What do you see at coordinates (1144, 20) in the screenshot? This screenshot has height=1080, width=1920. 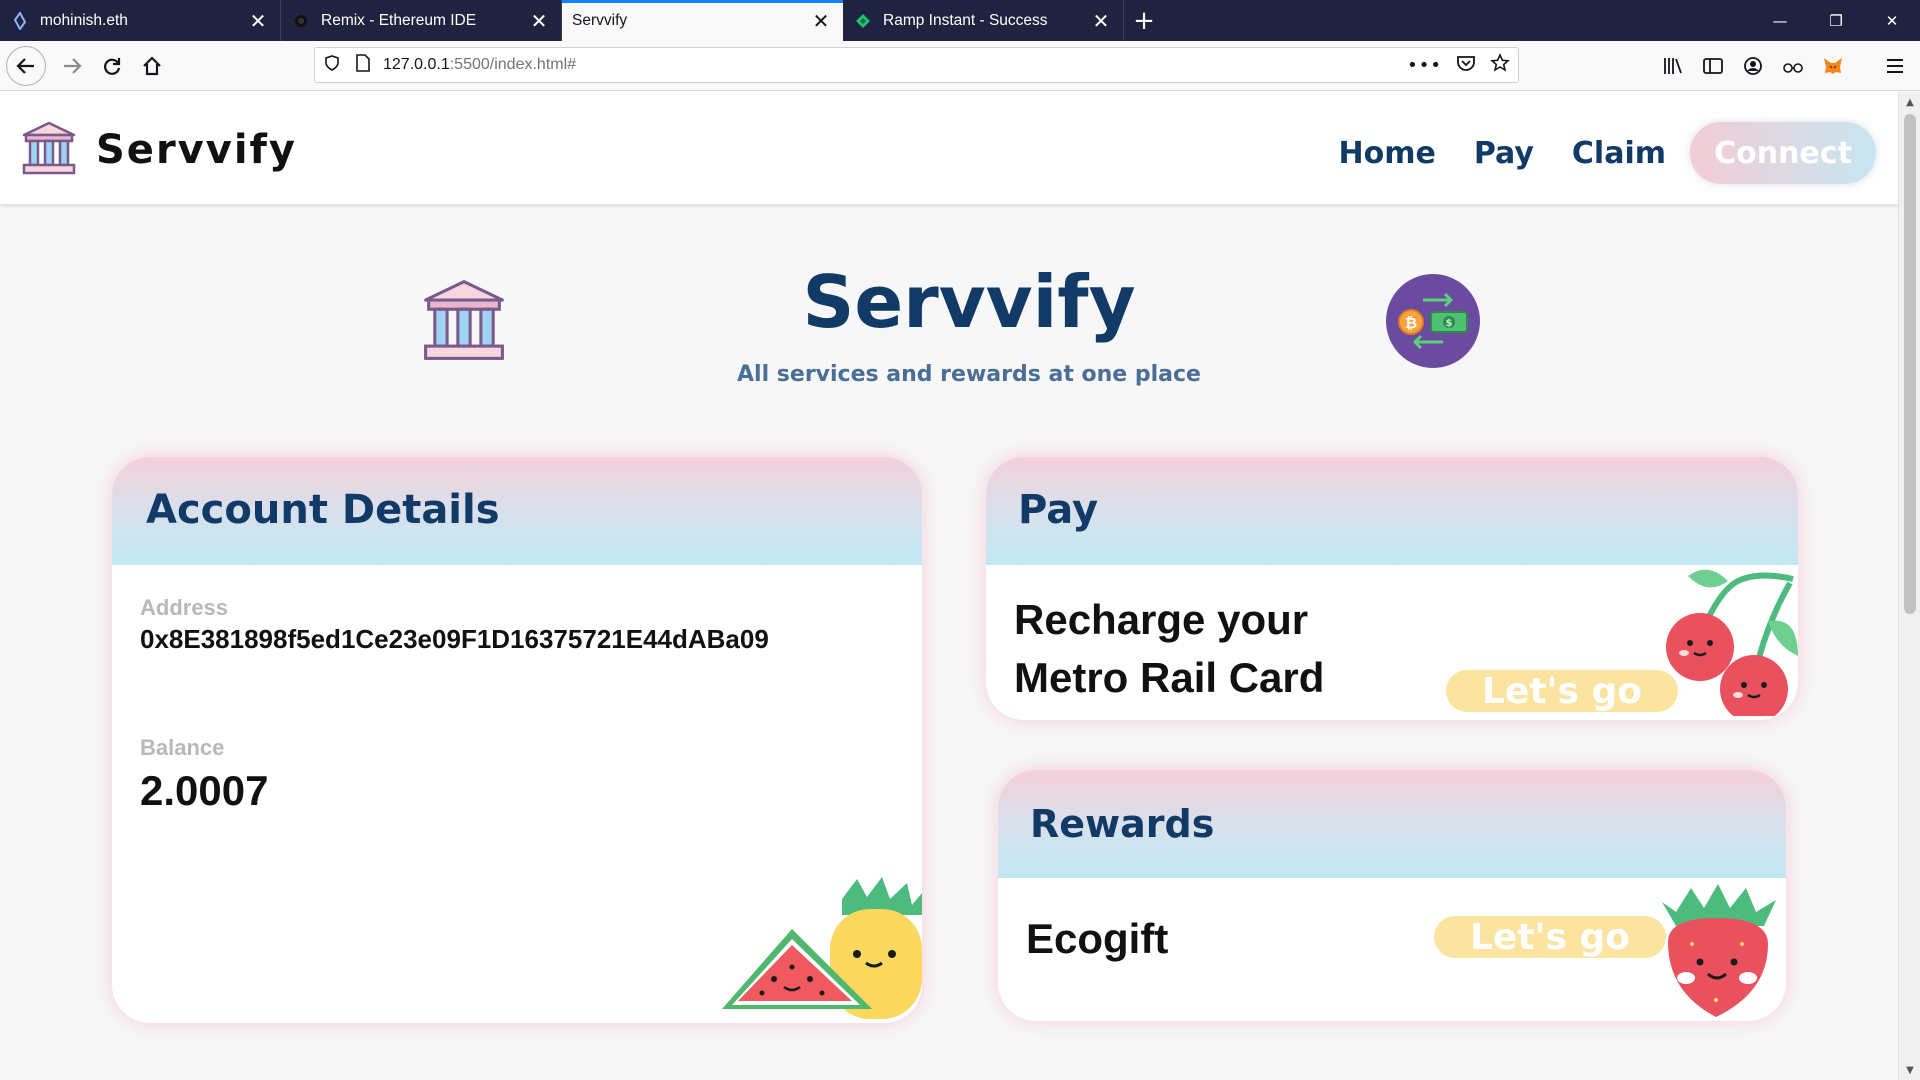 I see `new-tab-button: +` at bounding box center [1144, 20].